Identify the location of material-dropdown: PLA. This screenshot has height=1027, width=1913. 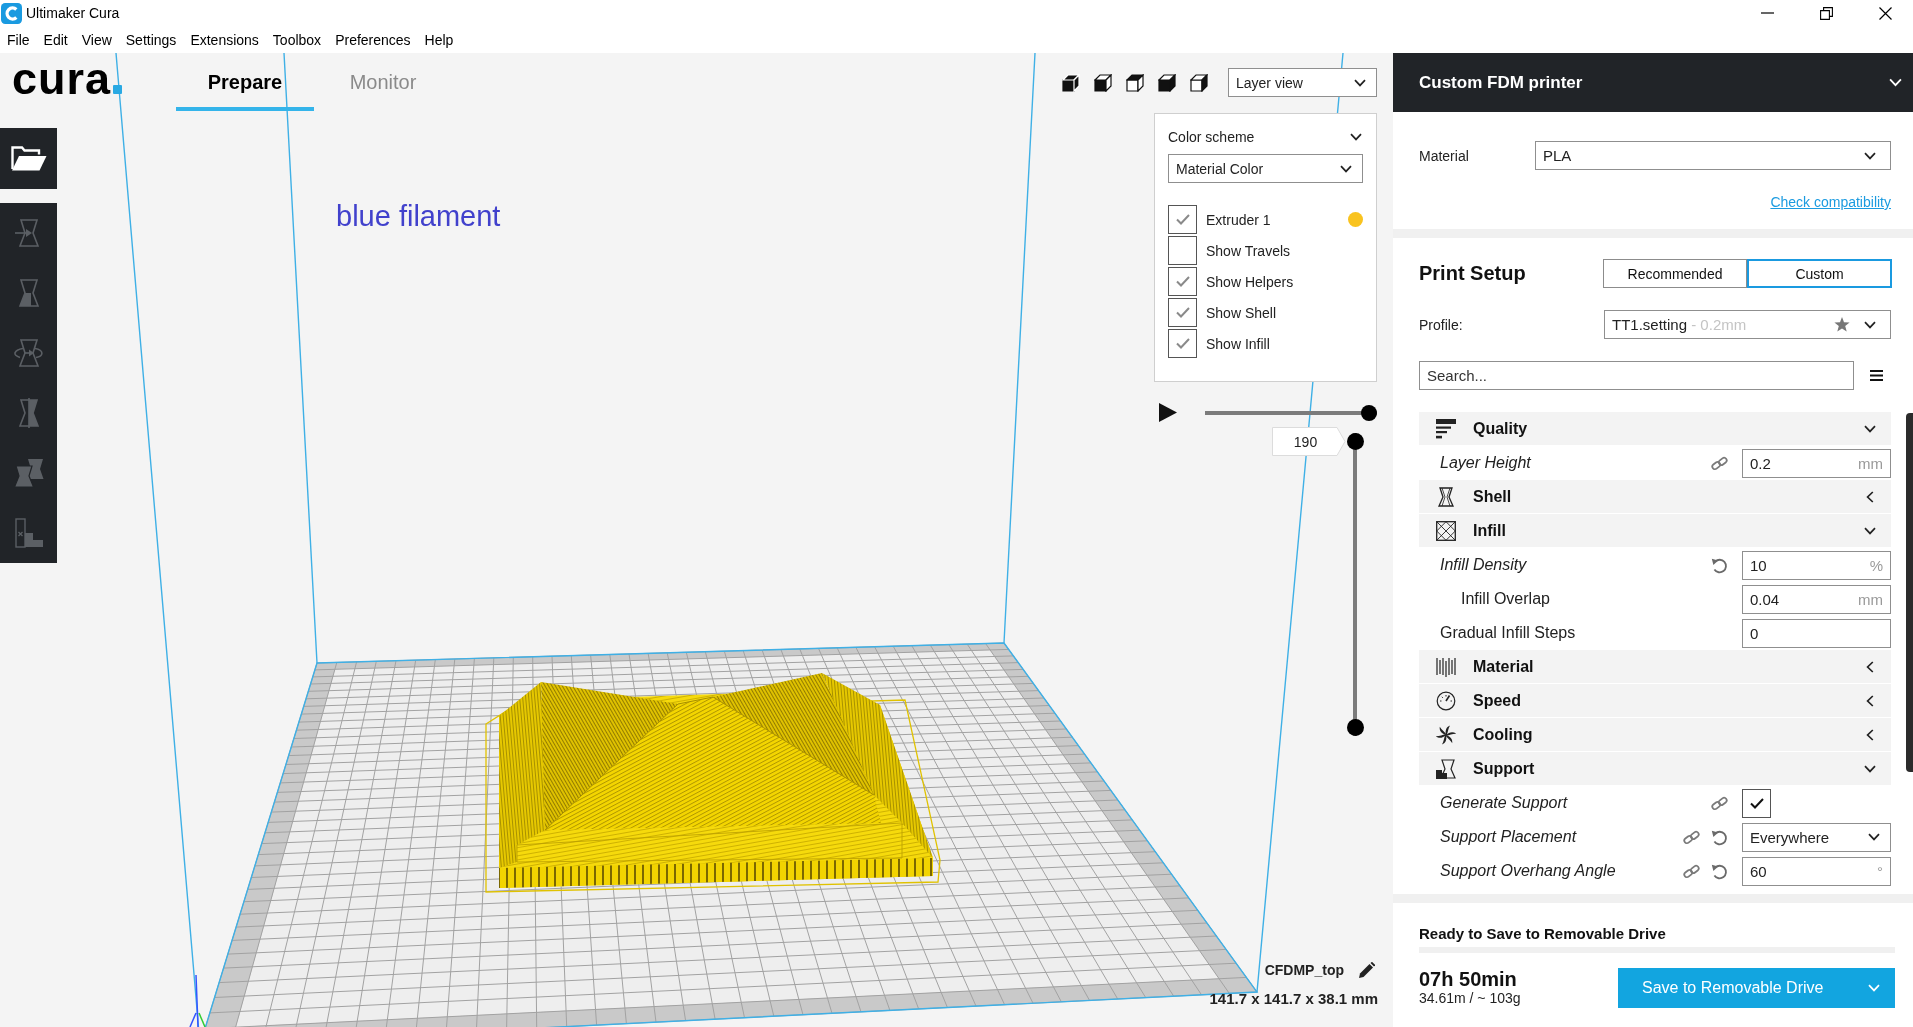
(1713, 155).